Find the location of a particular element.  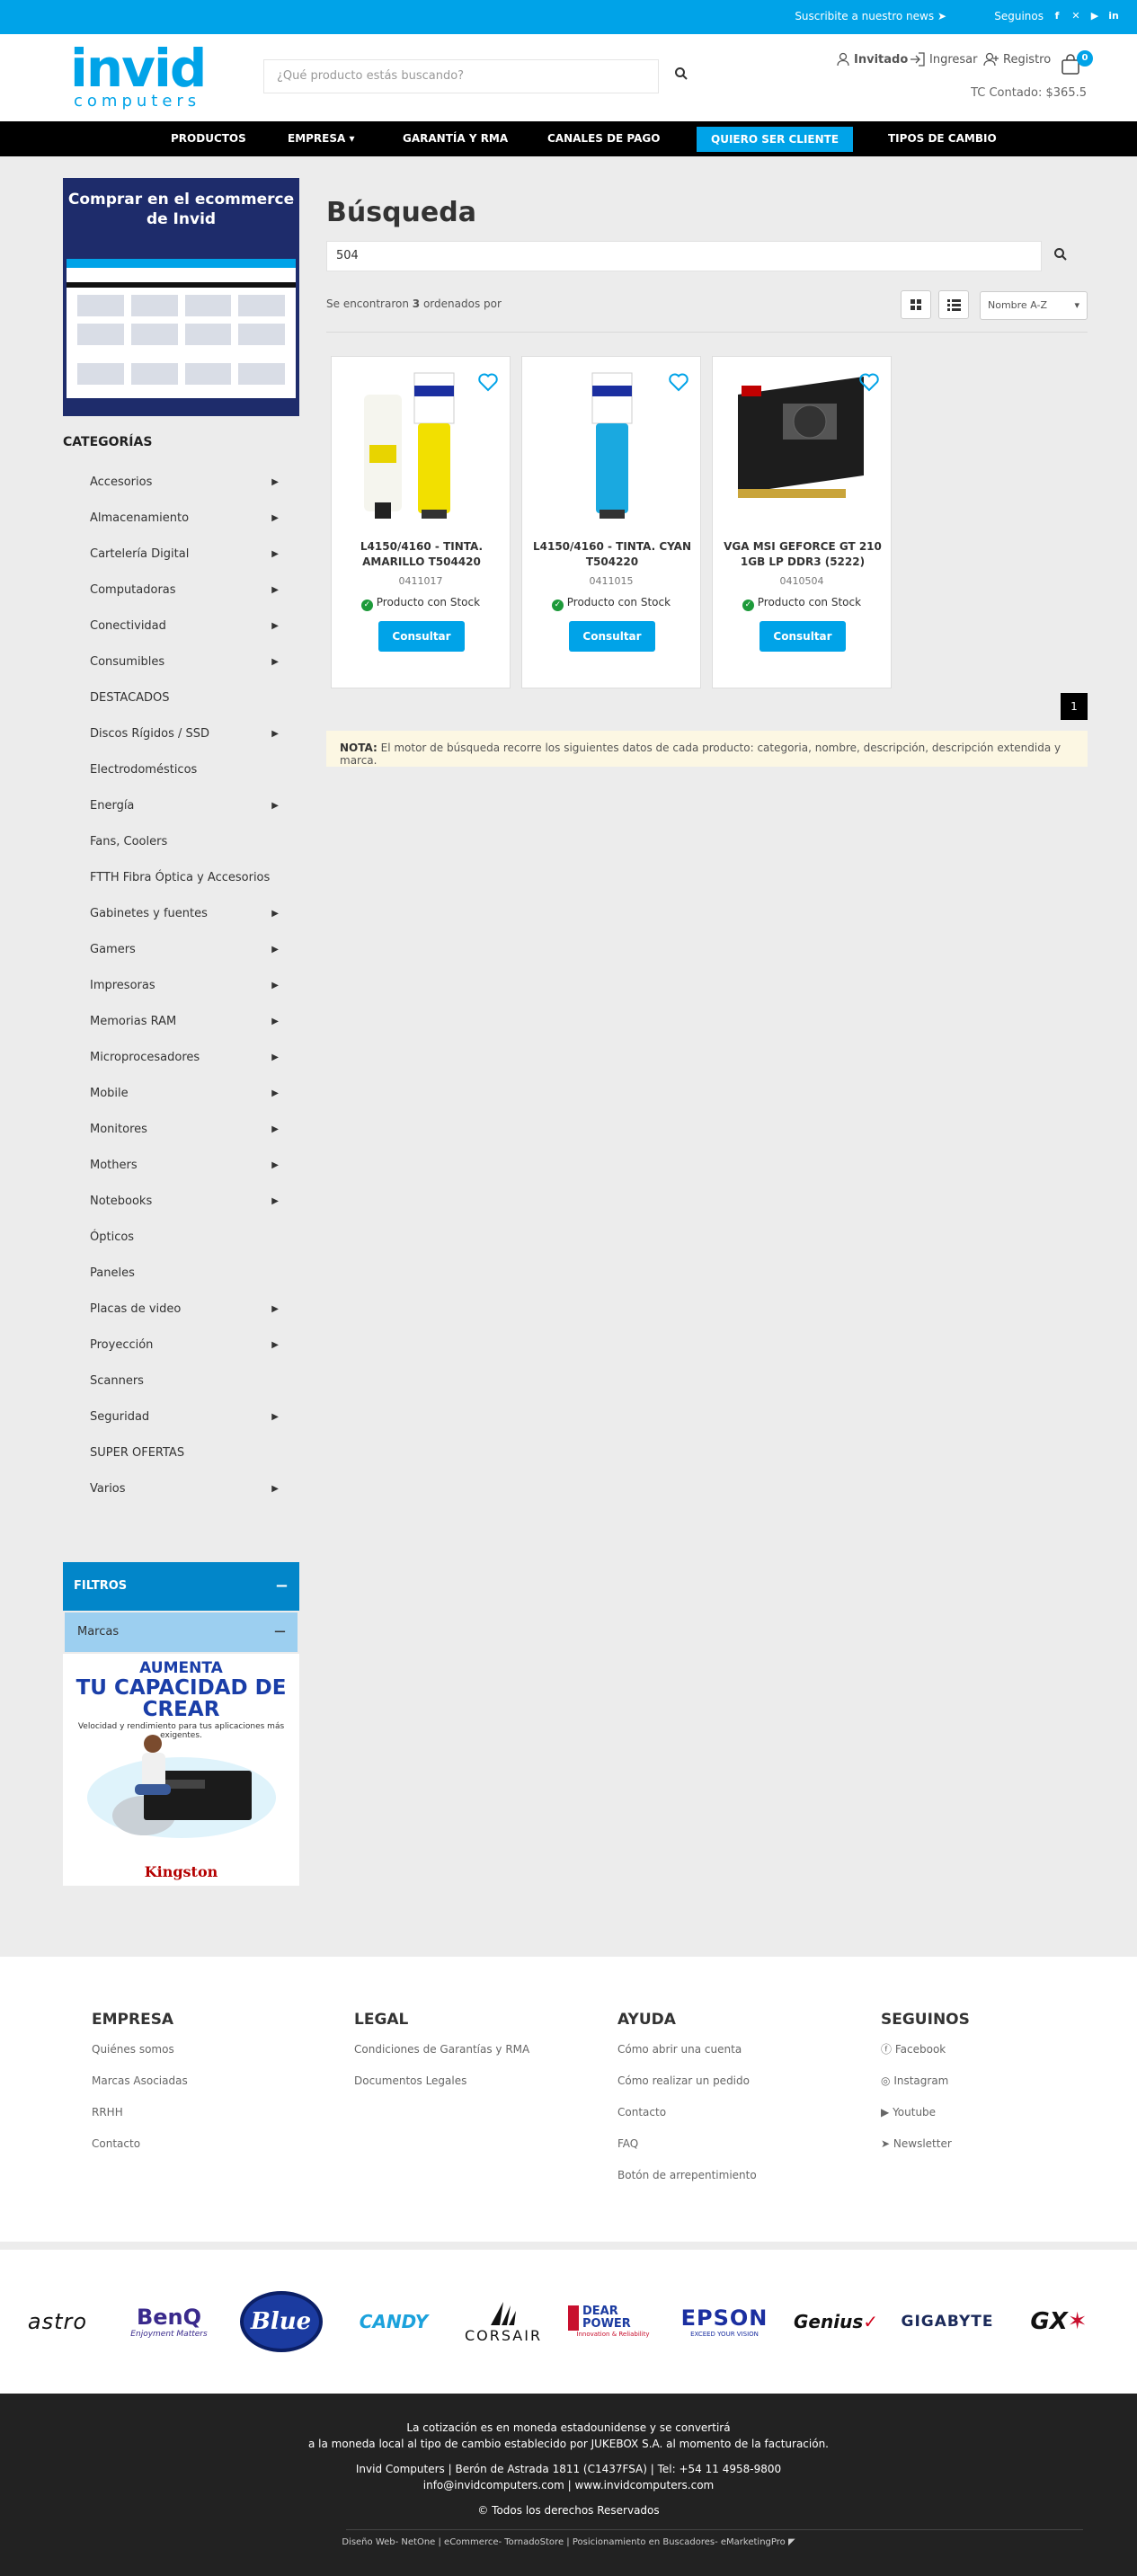

search-input: ¿Qué producto estás buscando? is located at coordinates (461, 76).